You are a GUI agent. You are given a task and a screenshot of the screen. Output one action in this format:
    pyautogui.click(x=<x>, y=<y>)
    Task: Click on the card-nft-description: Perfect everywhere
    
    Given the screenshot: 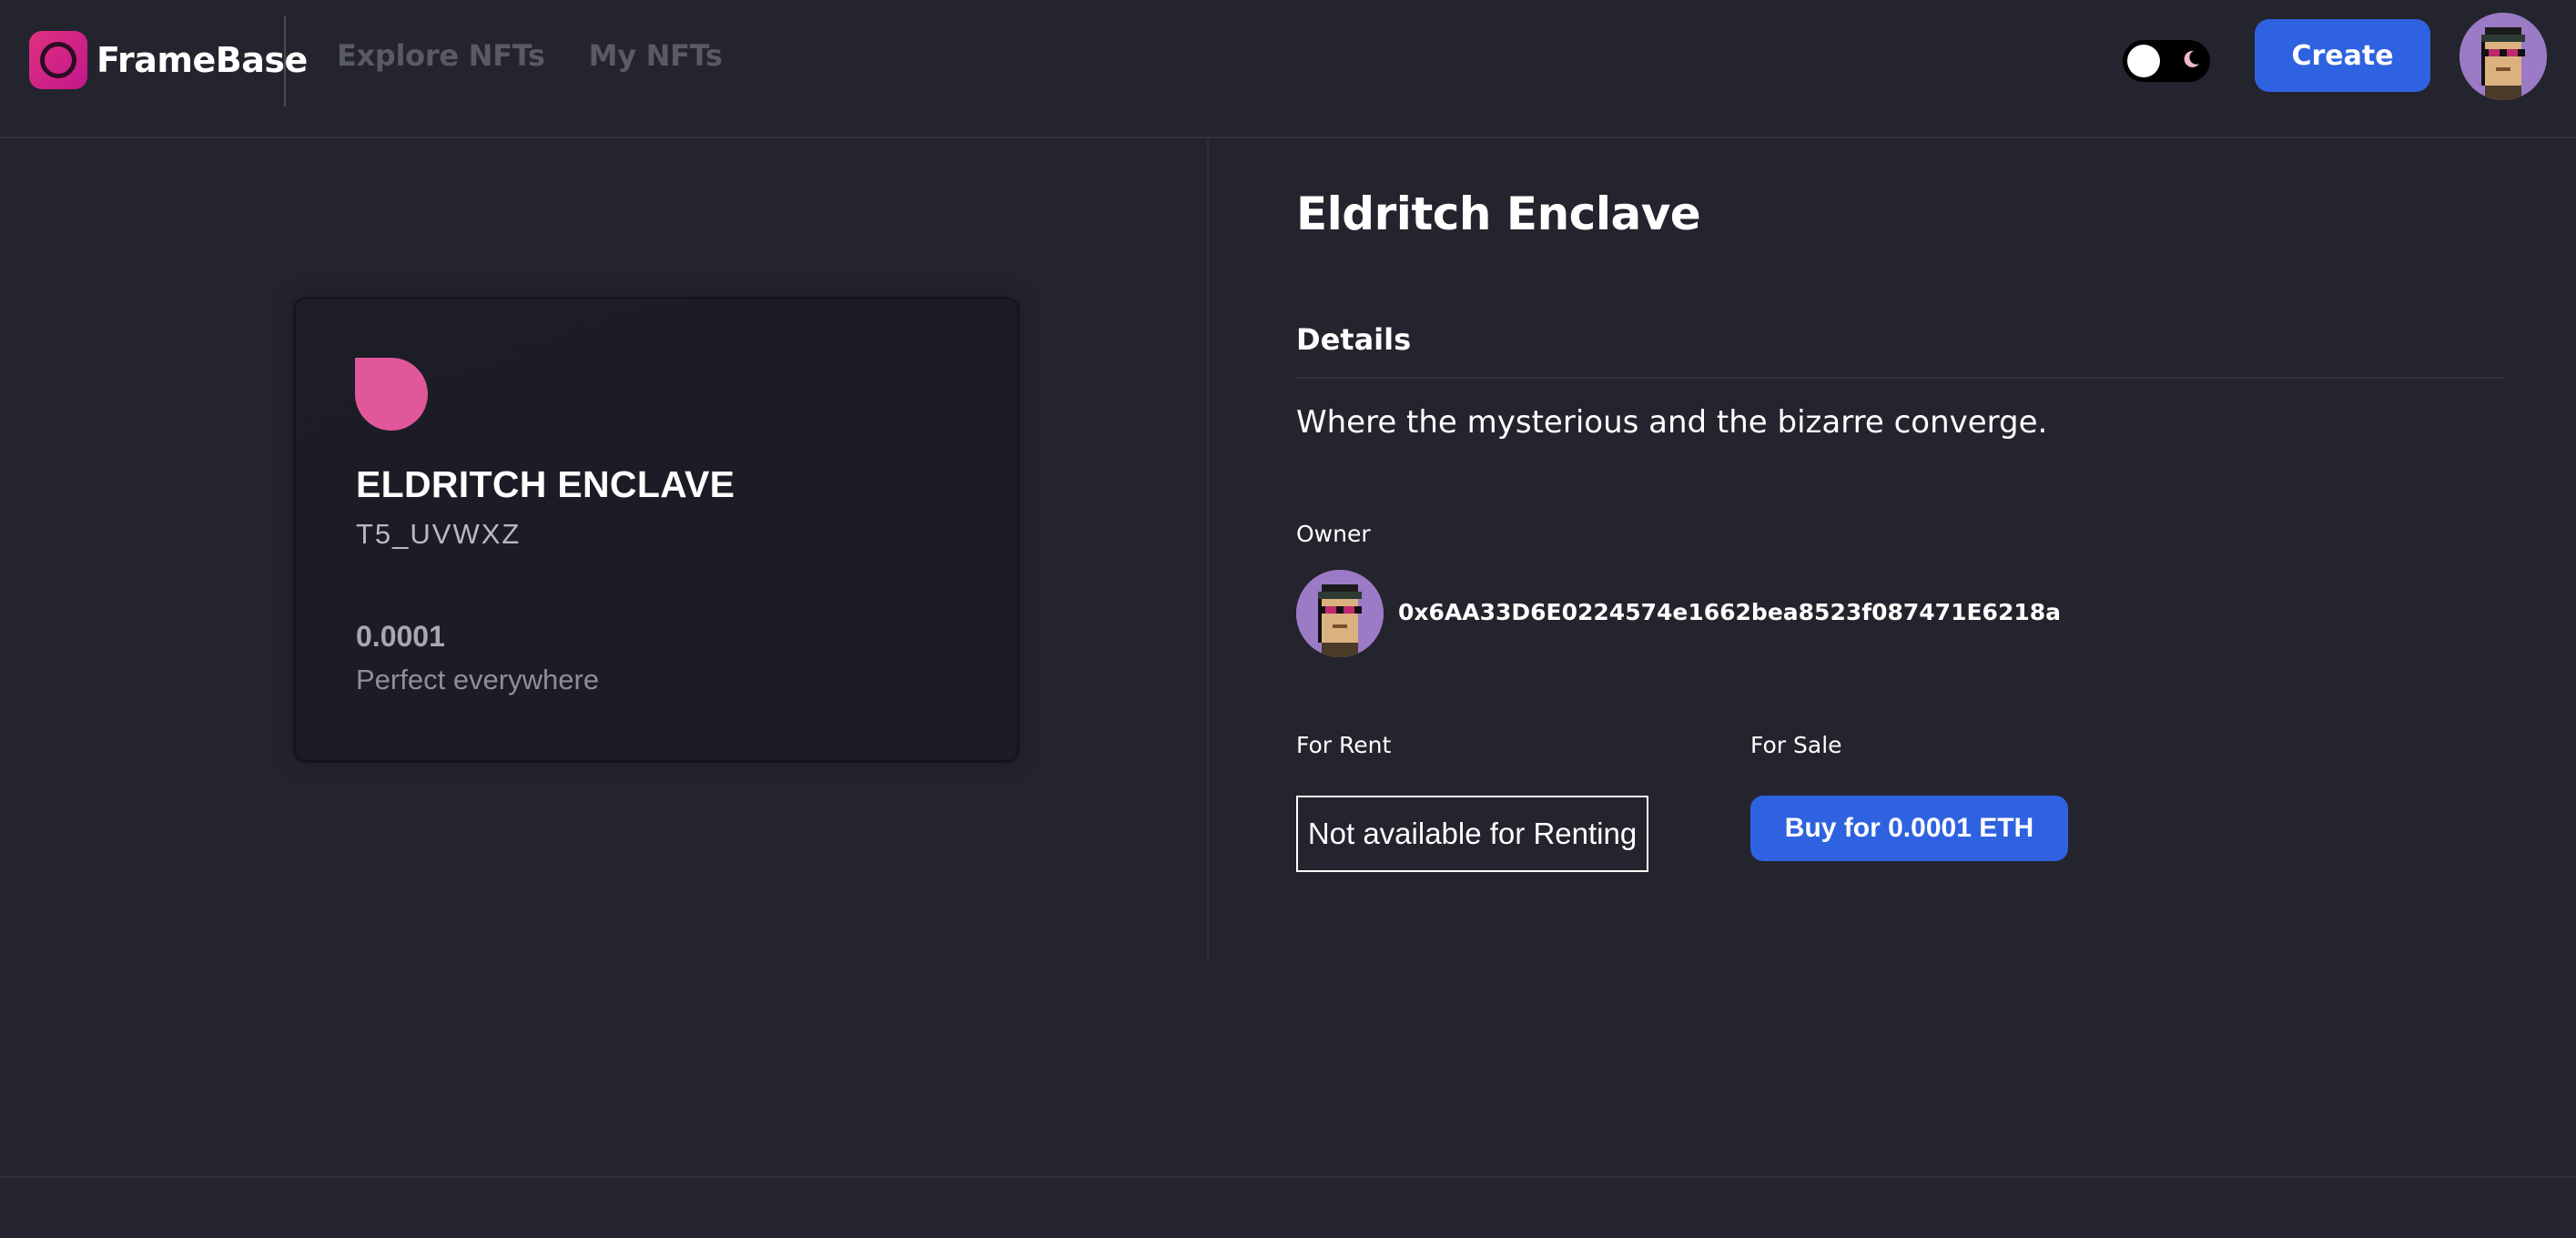 What is the action you would take?
    pyautogui.click(x=478, y=679)
    